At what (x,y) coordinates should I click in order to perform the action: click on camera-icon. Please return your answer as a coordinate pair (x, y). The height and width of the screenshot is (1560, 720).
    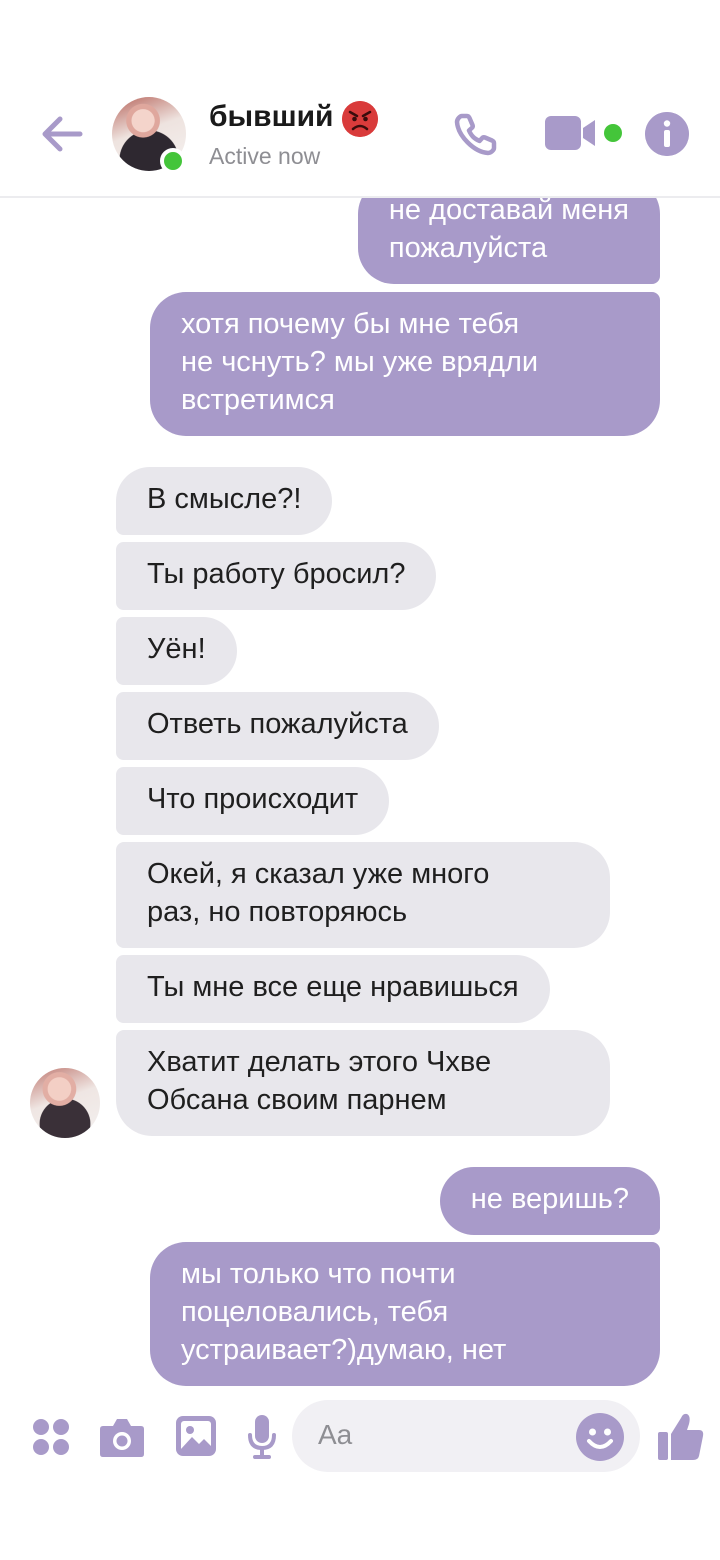
    Looking at the image, I should click on (122, 1437).